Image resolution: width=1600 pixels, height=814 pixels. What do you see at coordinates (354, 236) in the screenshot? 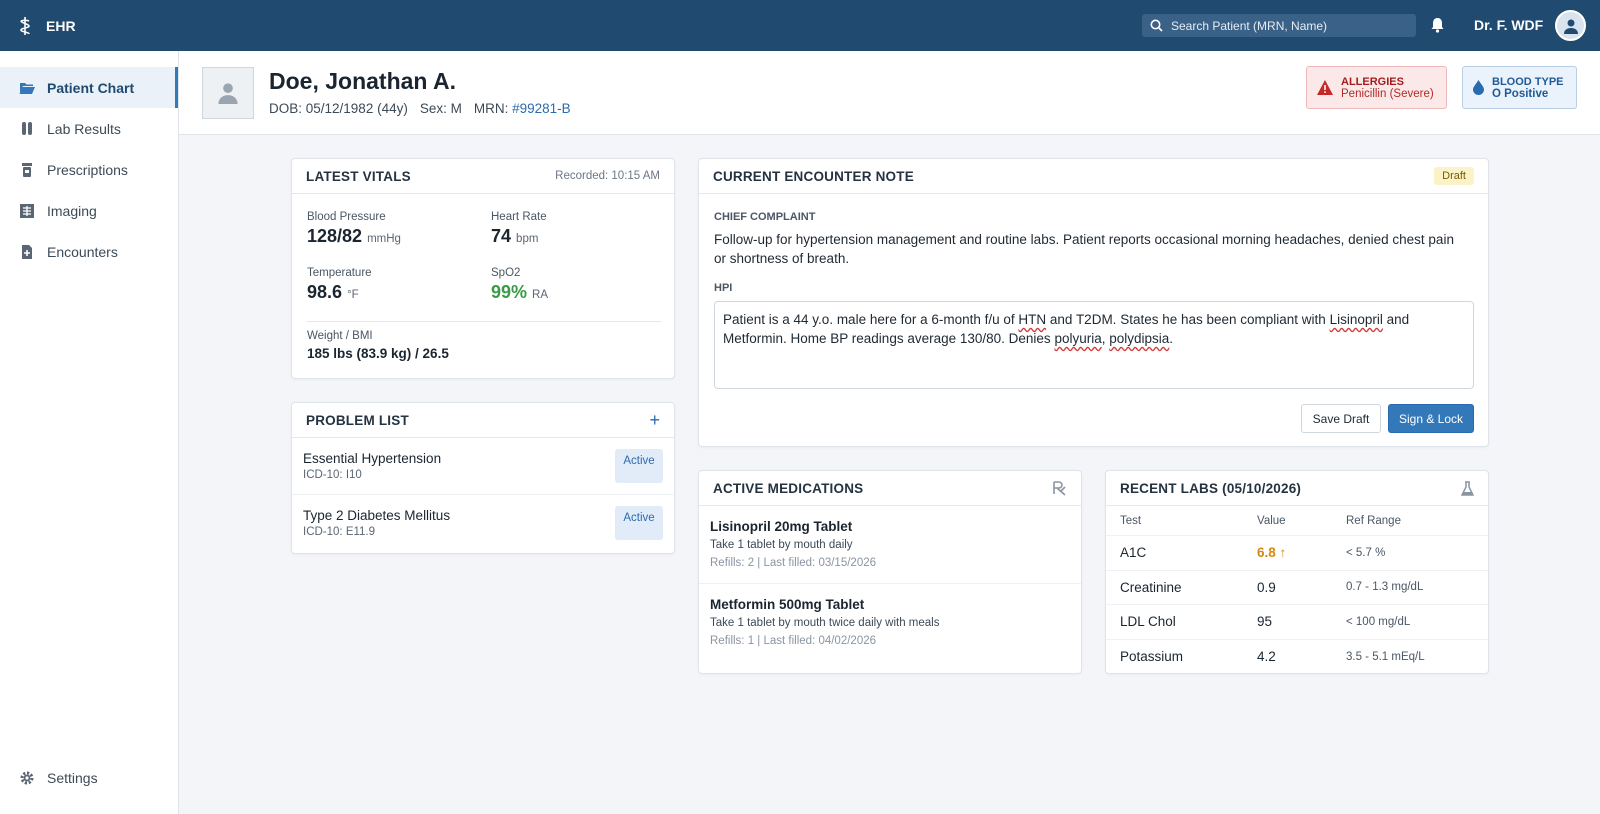
I see `vital-value-group: 128/82 mmHg` at bounding box center [354, 236].